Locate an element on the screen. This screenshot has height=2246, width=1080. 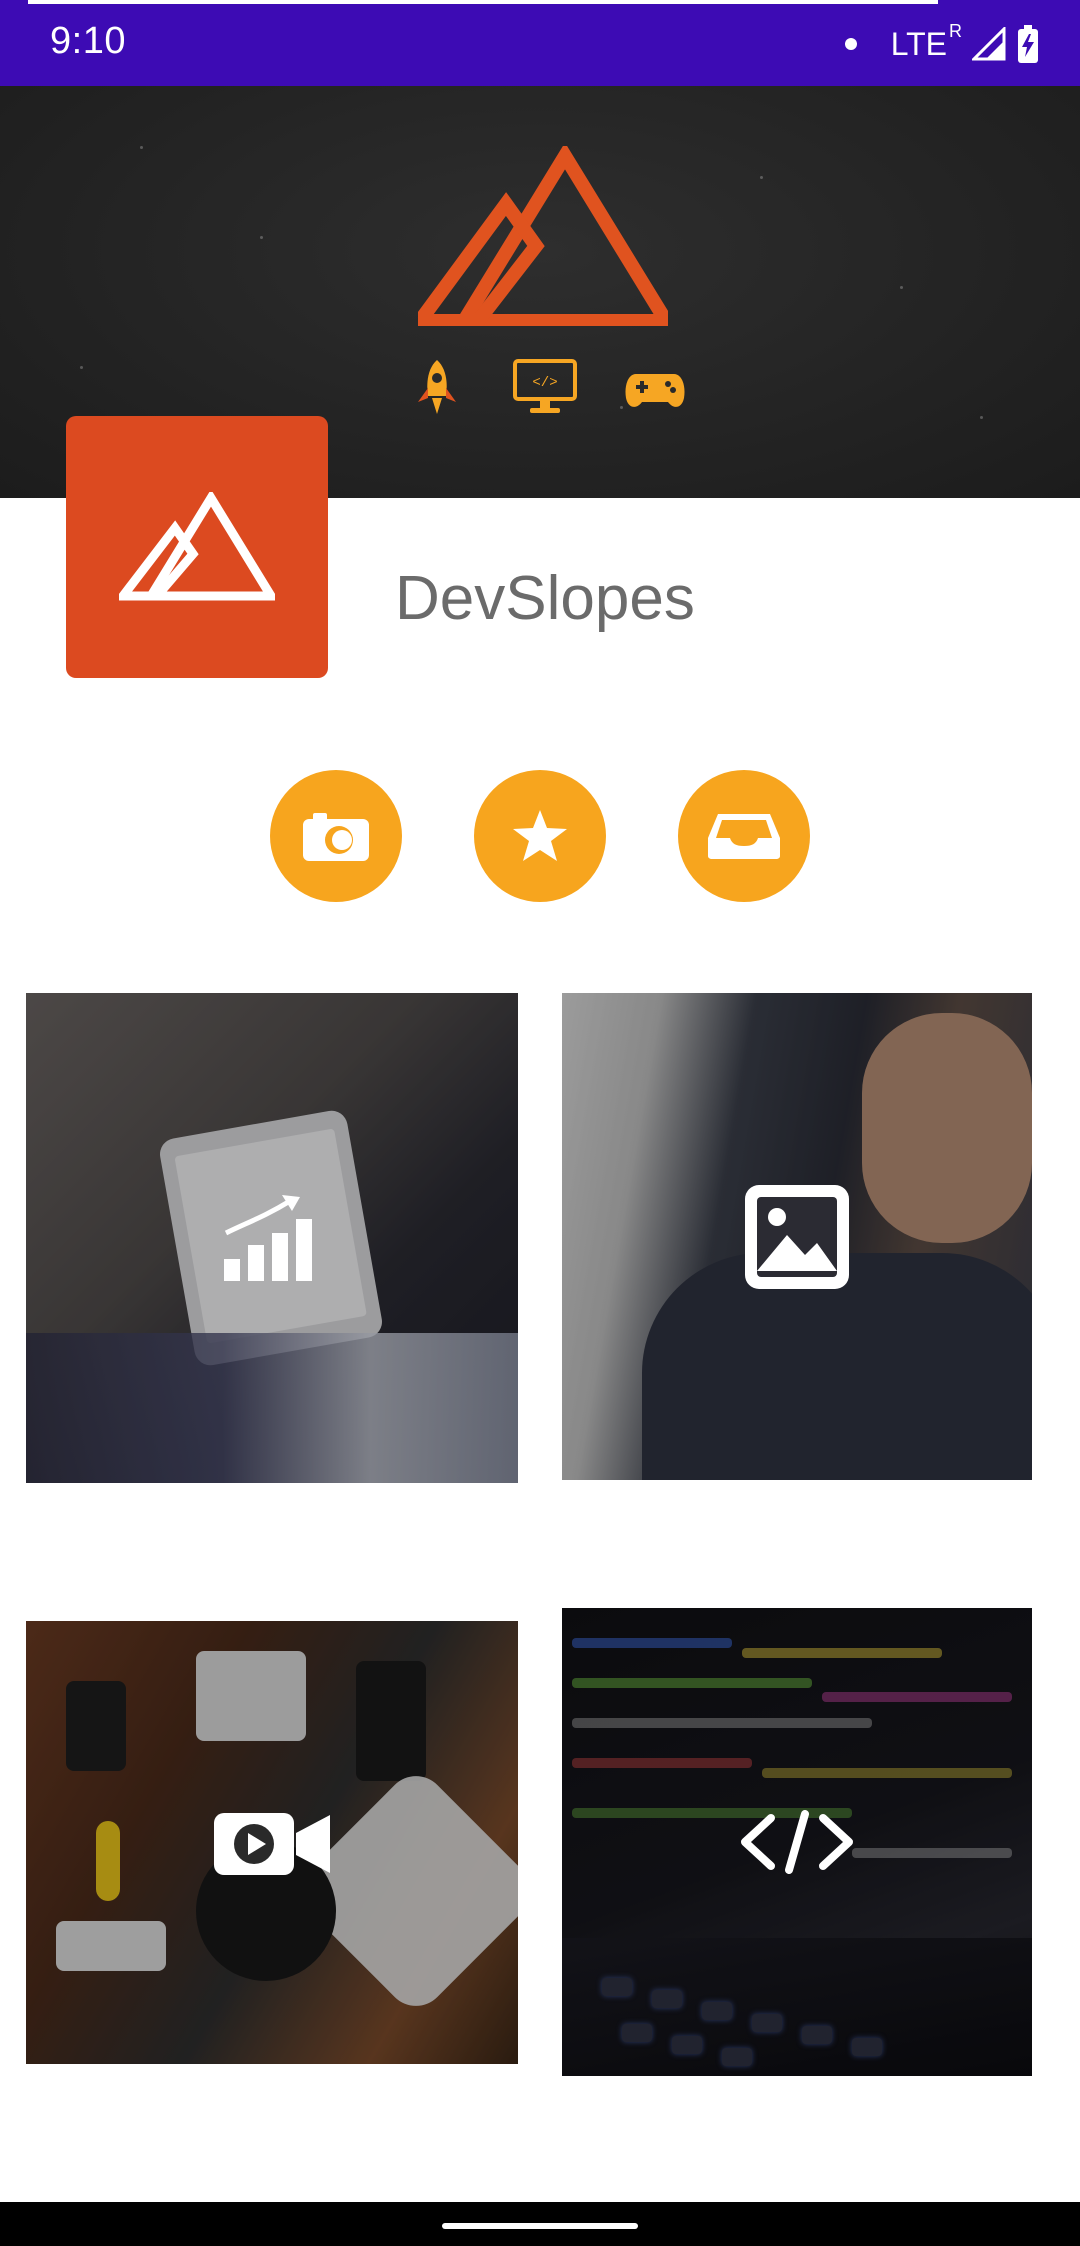
tile-analytics is located at coordinates (272, 1238).